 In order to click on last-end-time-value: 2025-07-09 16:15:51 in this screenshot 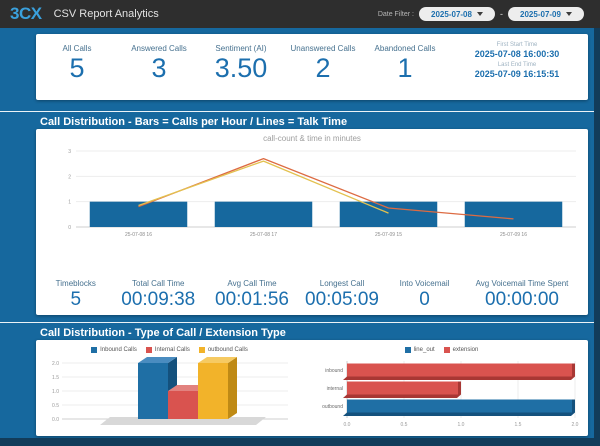, I will do `click(517, 74)`.